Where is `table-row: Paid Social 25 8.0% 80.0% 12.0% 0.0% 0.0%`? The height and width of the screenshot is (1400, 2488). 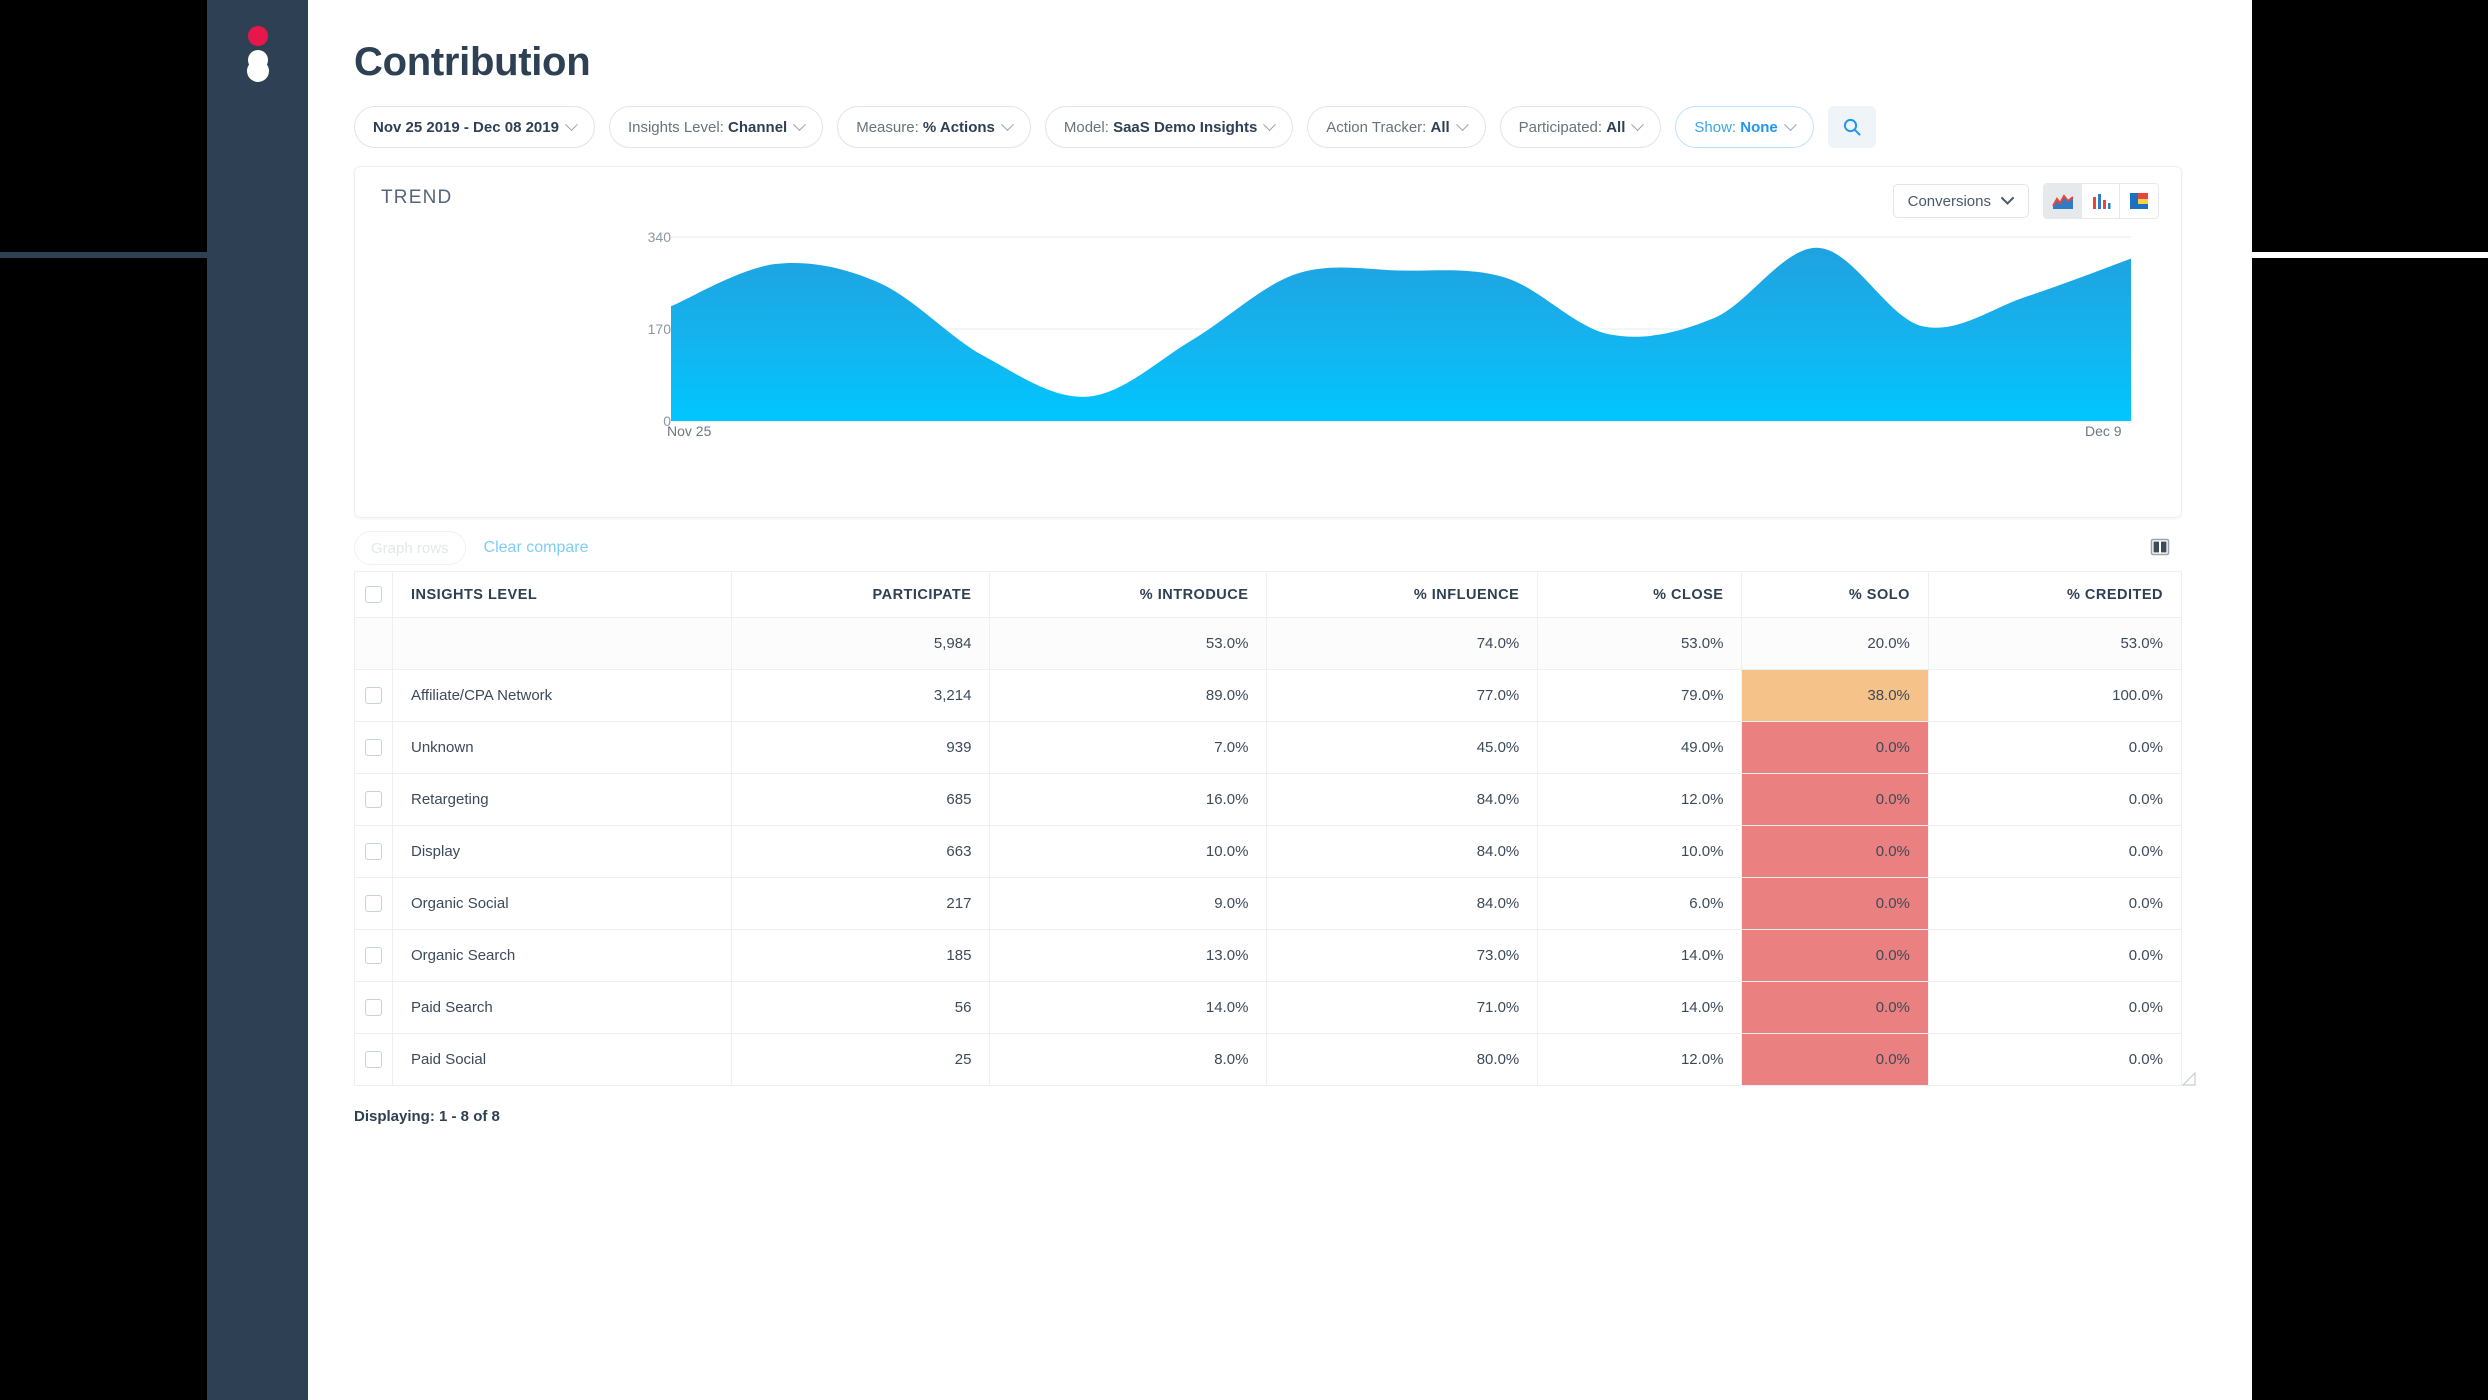 table-row: Paid Social 25 8.0% 80.0% 12.0% 0.0% 0.0% is located at coordinates (1268, 1059).